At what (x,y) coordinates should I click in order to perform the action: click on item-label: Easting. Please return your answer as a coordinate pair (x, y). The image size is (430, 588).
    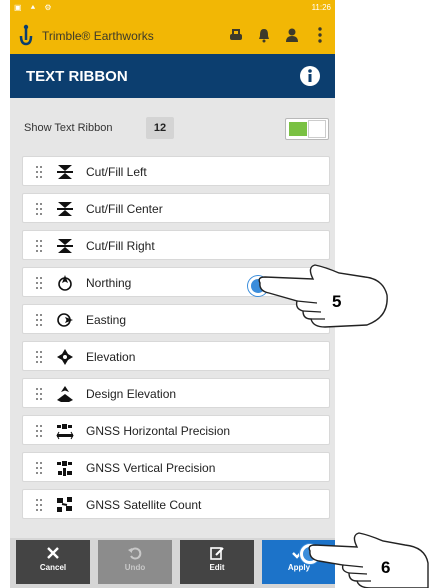
    Looking at the image, I should click on (106, 320).